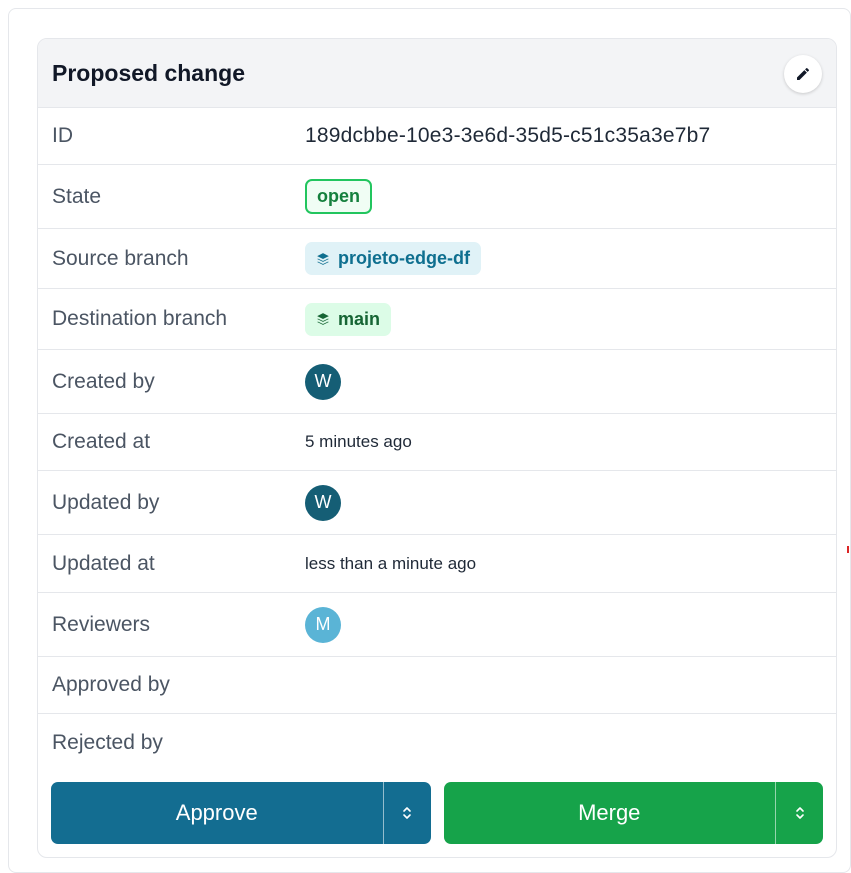  Describe the element at coordinates (106, 502) in the screenshot. I see `label-updated-by: Updated by` at that location.